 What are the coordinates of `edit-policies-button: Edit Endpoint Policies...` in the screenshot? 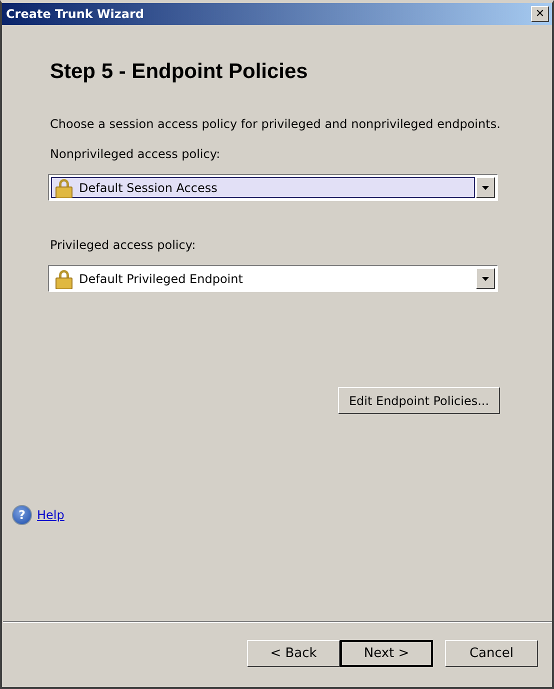 It's located at (419, 400).